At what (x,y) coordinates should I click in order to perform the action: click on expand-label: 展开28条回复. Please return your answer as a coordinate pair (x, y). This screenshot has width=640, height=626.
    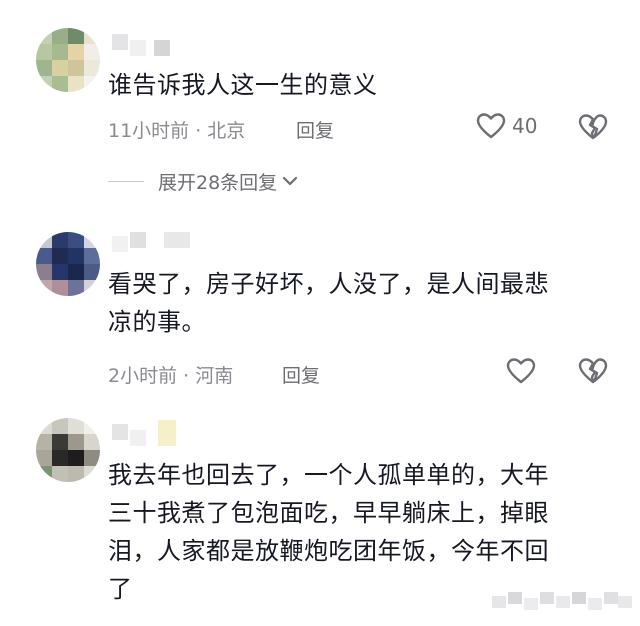
    Looking at the image, I should click on (218, 183).